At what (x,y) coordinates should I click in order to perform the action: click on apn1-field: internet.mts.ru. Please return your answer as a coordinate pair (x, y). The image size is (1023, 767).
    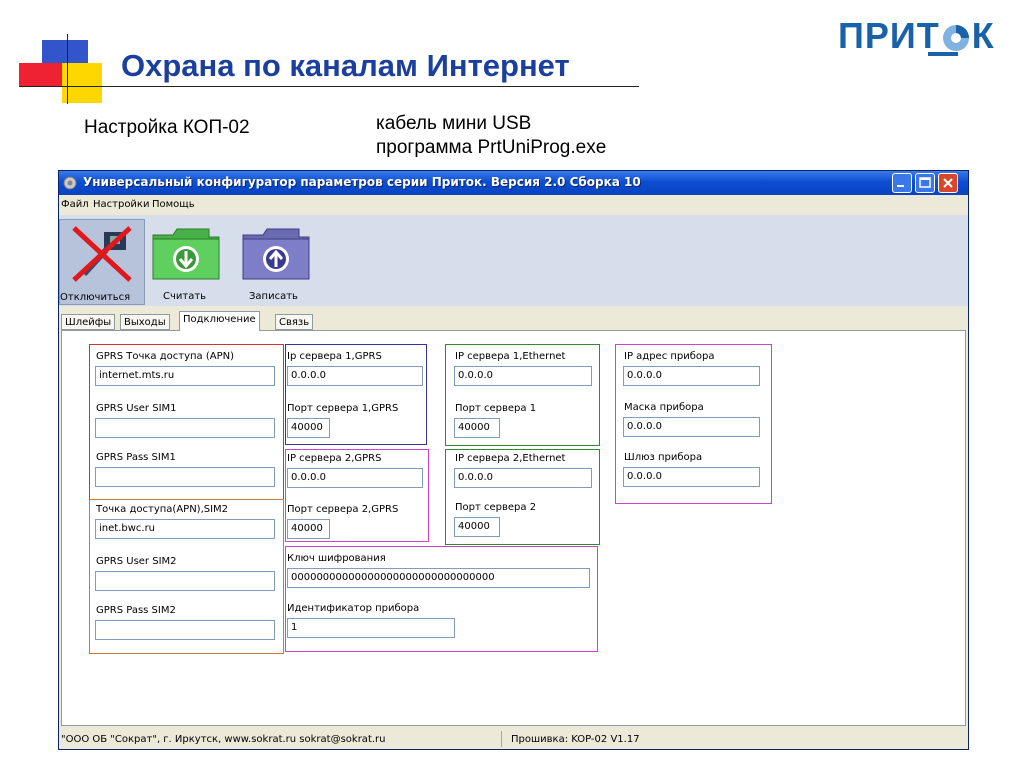
    Looking at the image, I should click on (185, 376).